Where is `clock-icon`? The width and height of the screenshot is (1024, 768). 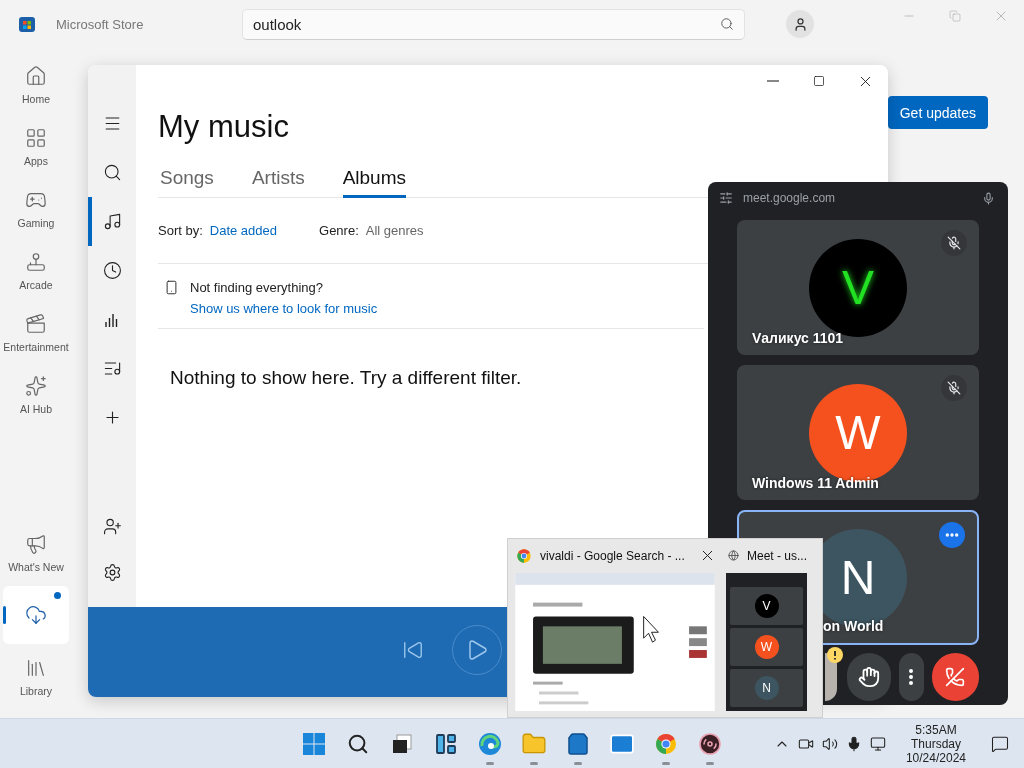 clock-icon is located at coordinates (112, 270).